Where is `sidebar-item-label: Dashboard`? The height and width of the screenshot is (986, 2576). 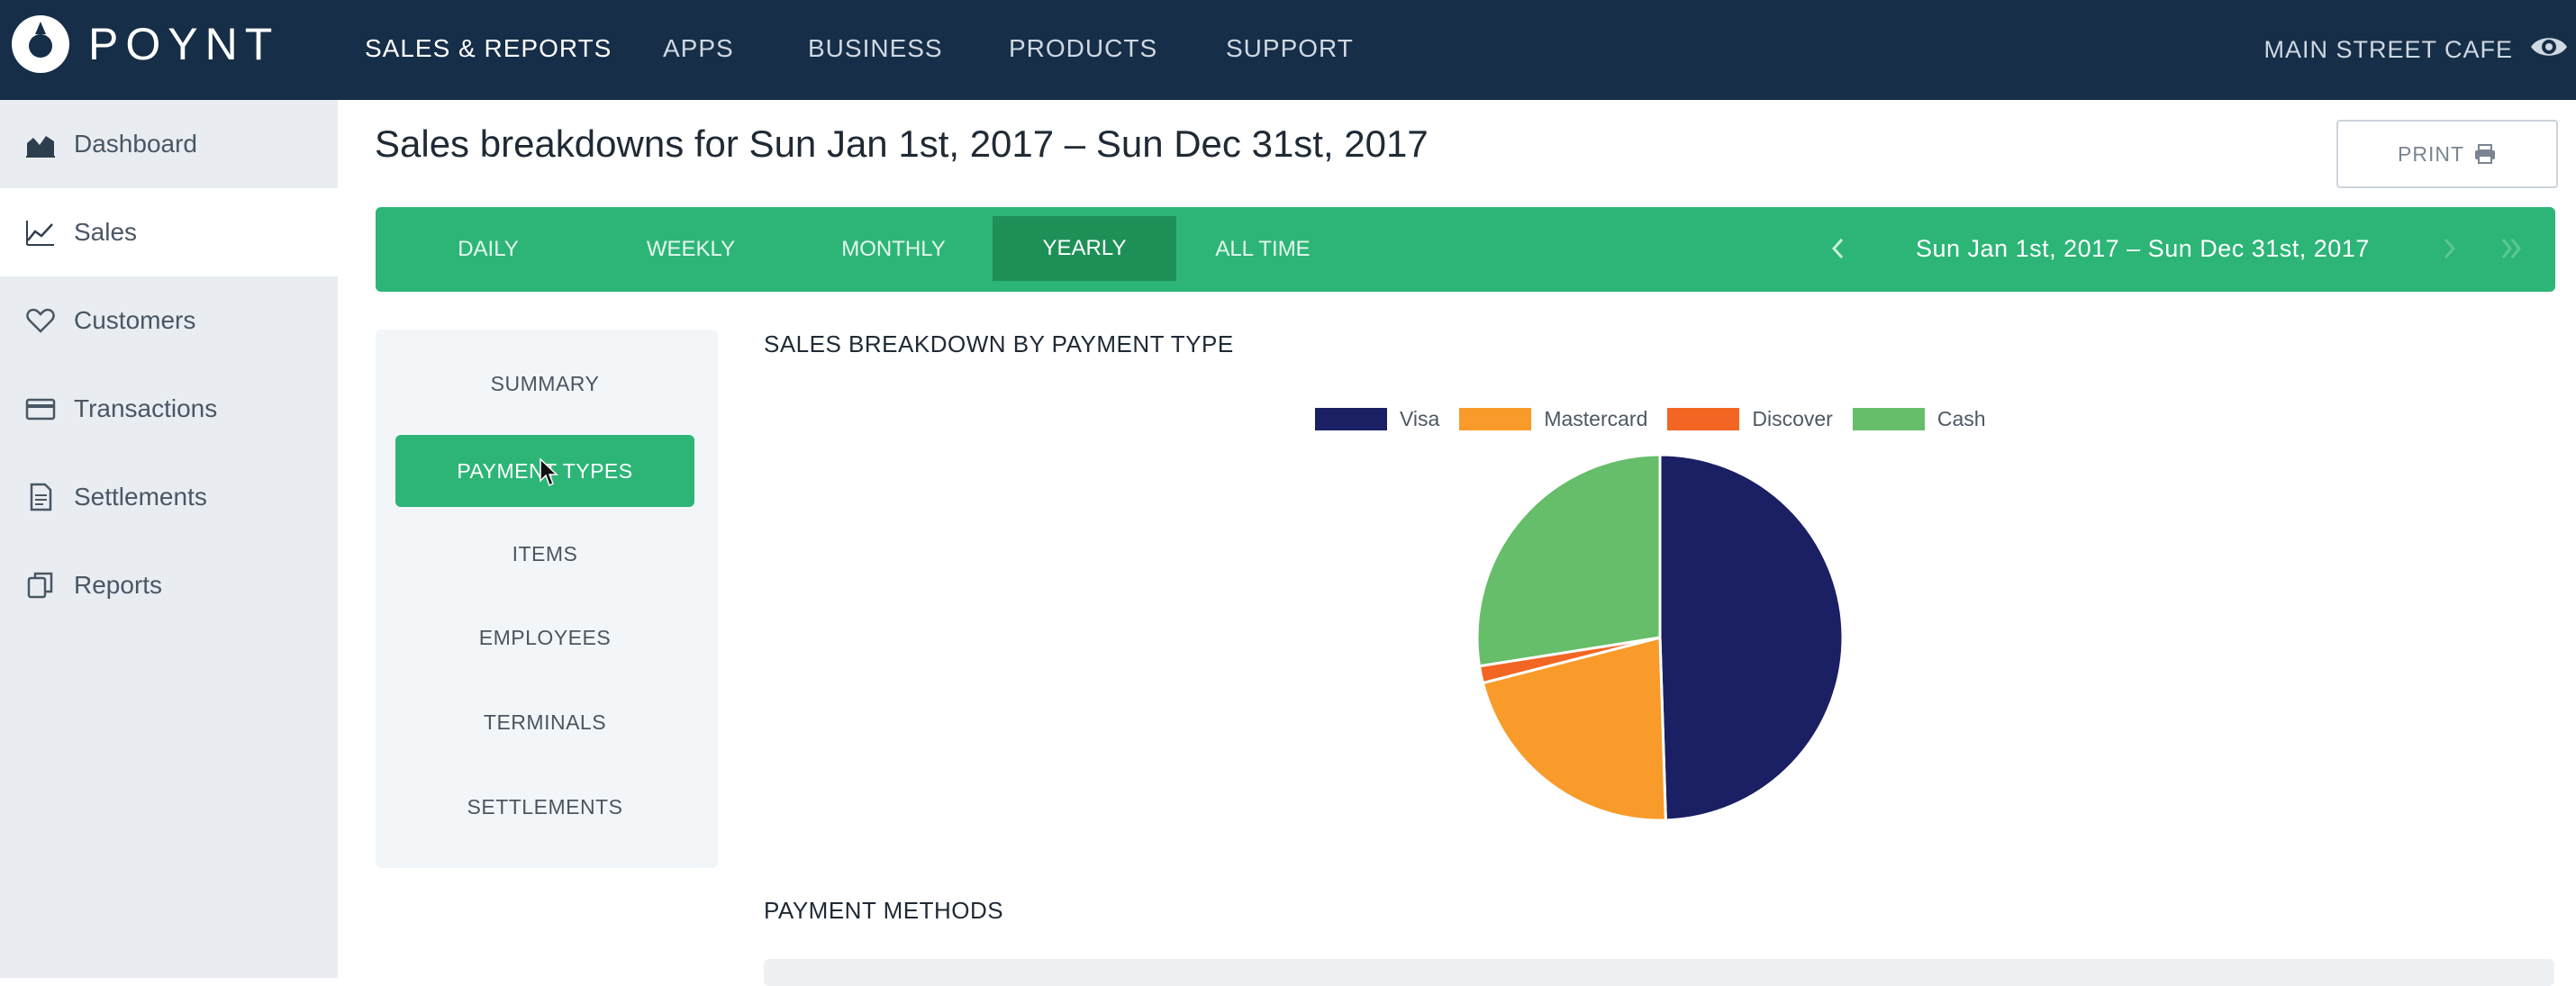 sidebar-item-label: Dashboard is located at coordinates (135, 144).